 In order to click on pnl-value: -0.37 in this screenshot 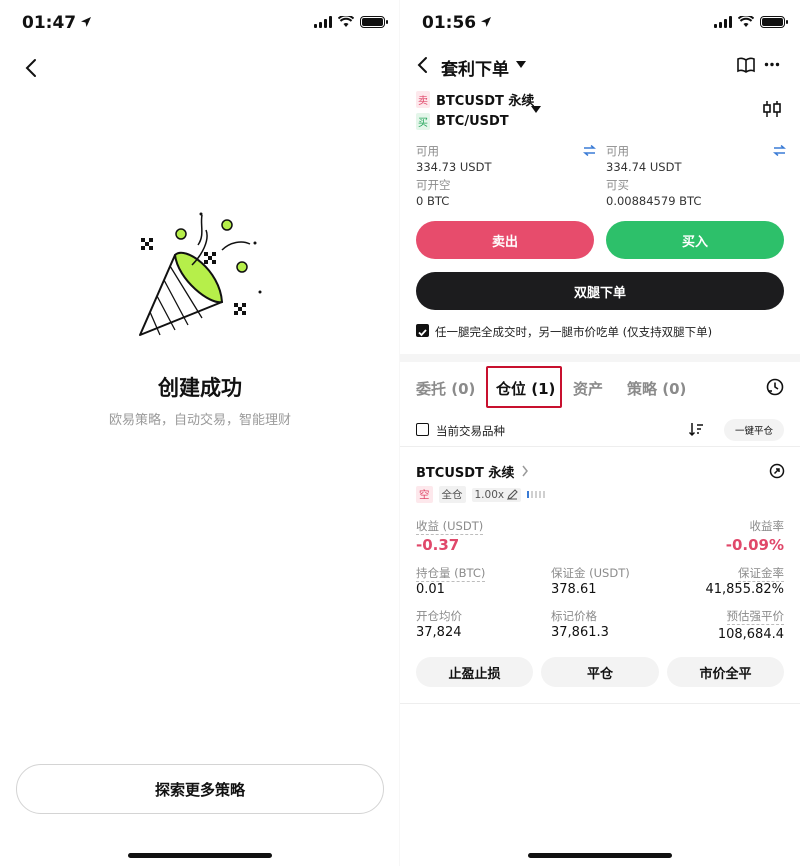, I will do `click(438, 545)`.